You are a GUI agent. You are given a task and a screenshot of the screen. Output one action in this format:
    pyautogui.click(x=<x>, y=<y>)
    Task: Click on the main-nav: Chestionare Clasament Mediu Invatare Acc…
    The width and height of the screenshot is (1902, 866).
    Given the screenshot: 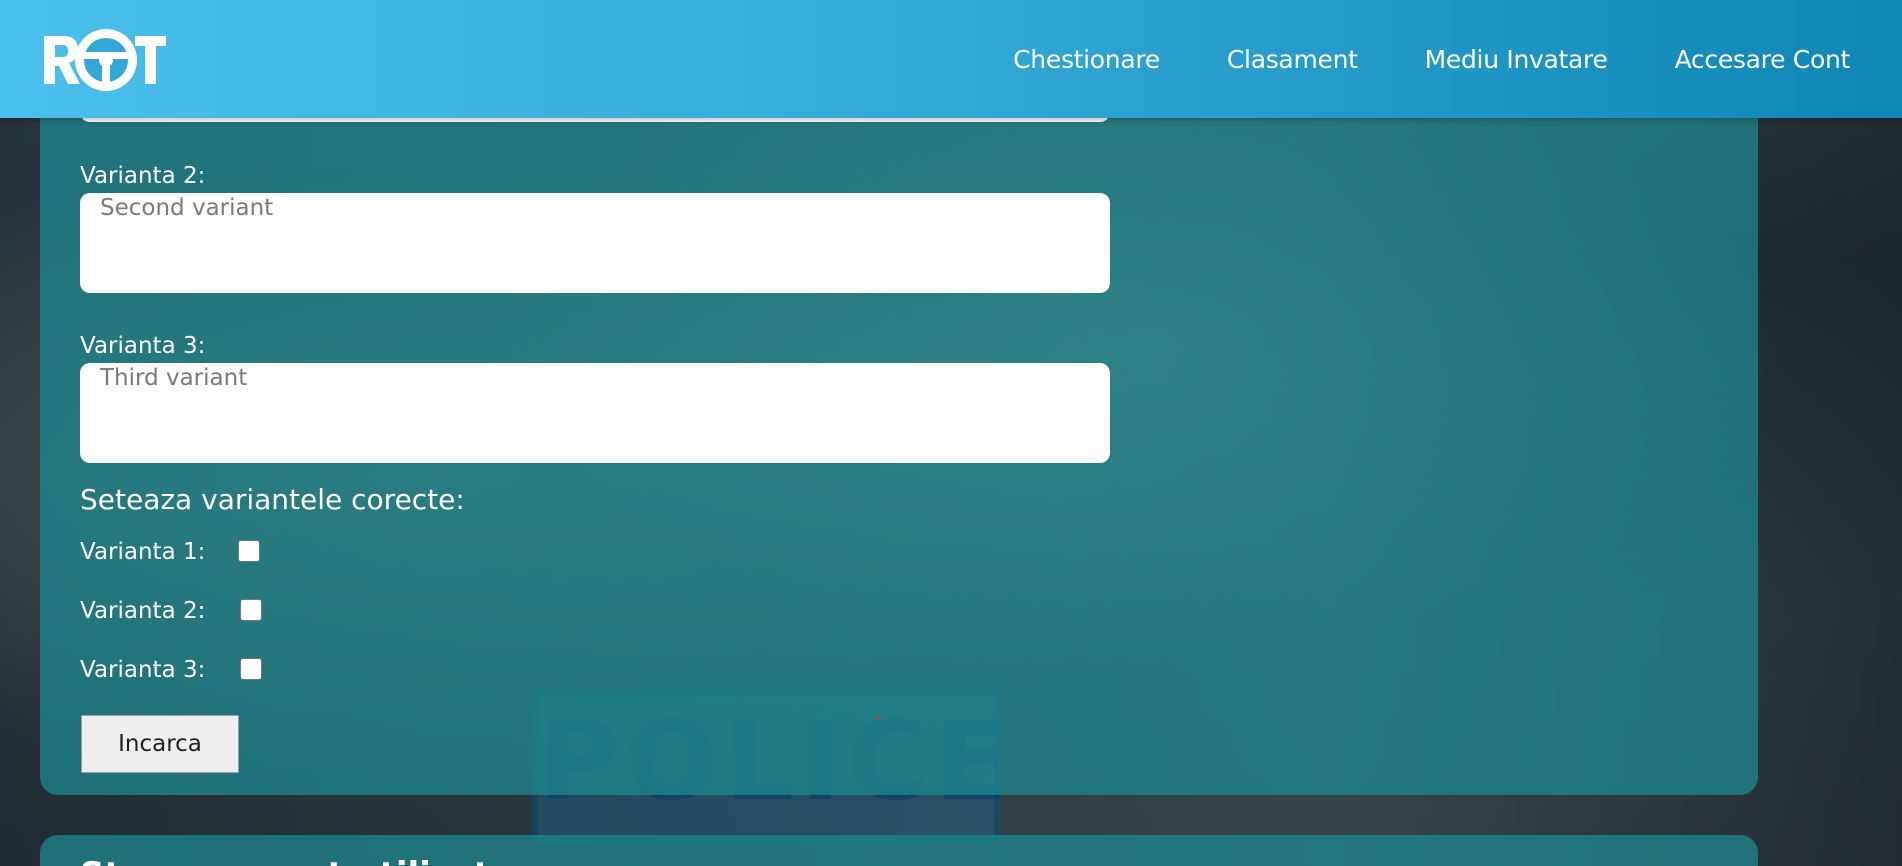 What is the action you would take?
    pyautogui.click(x=1431, y=59)
    